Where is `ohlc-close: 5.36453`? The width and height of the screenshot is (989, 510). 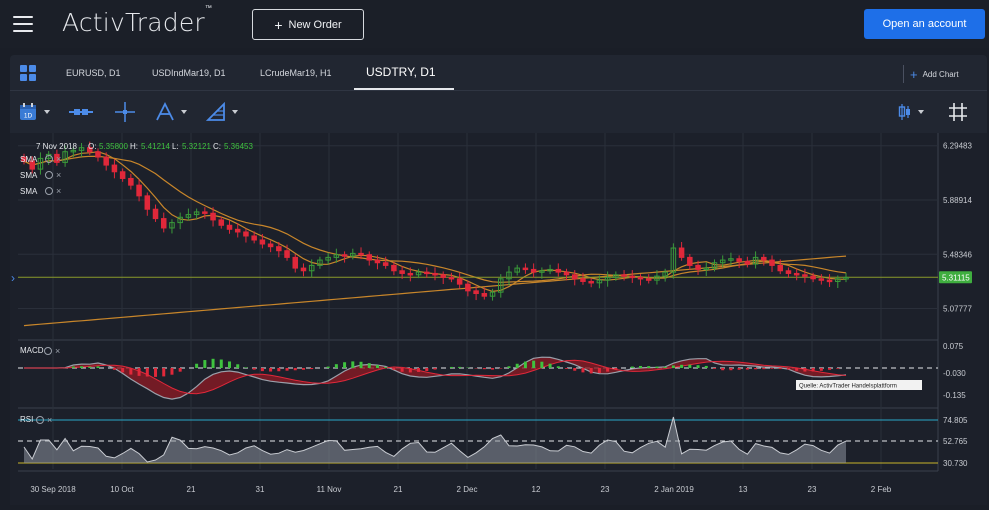 ohlc-close: 5.36453 is located at coordinates (238, 146).